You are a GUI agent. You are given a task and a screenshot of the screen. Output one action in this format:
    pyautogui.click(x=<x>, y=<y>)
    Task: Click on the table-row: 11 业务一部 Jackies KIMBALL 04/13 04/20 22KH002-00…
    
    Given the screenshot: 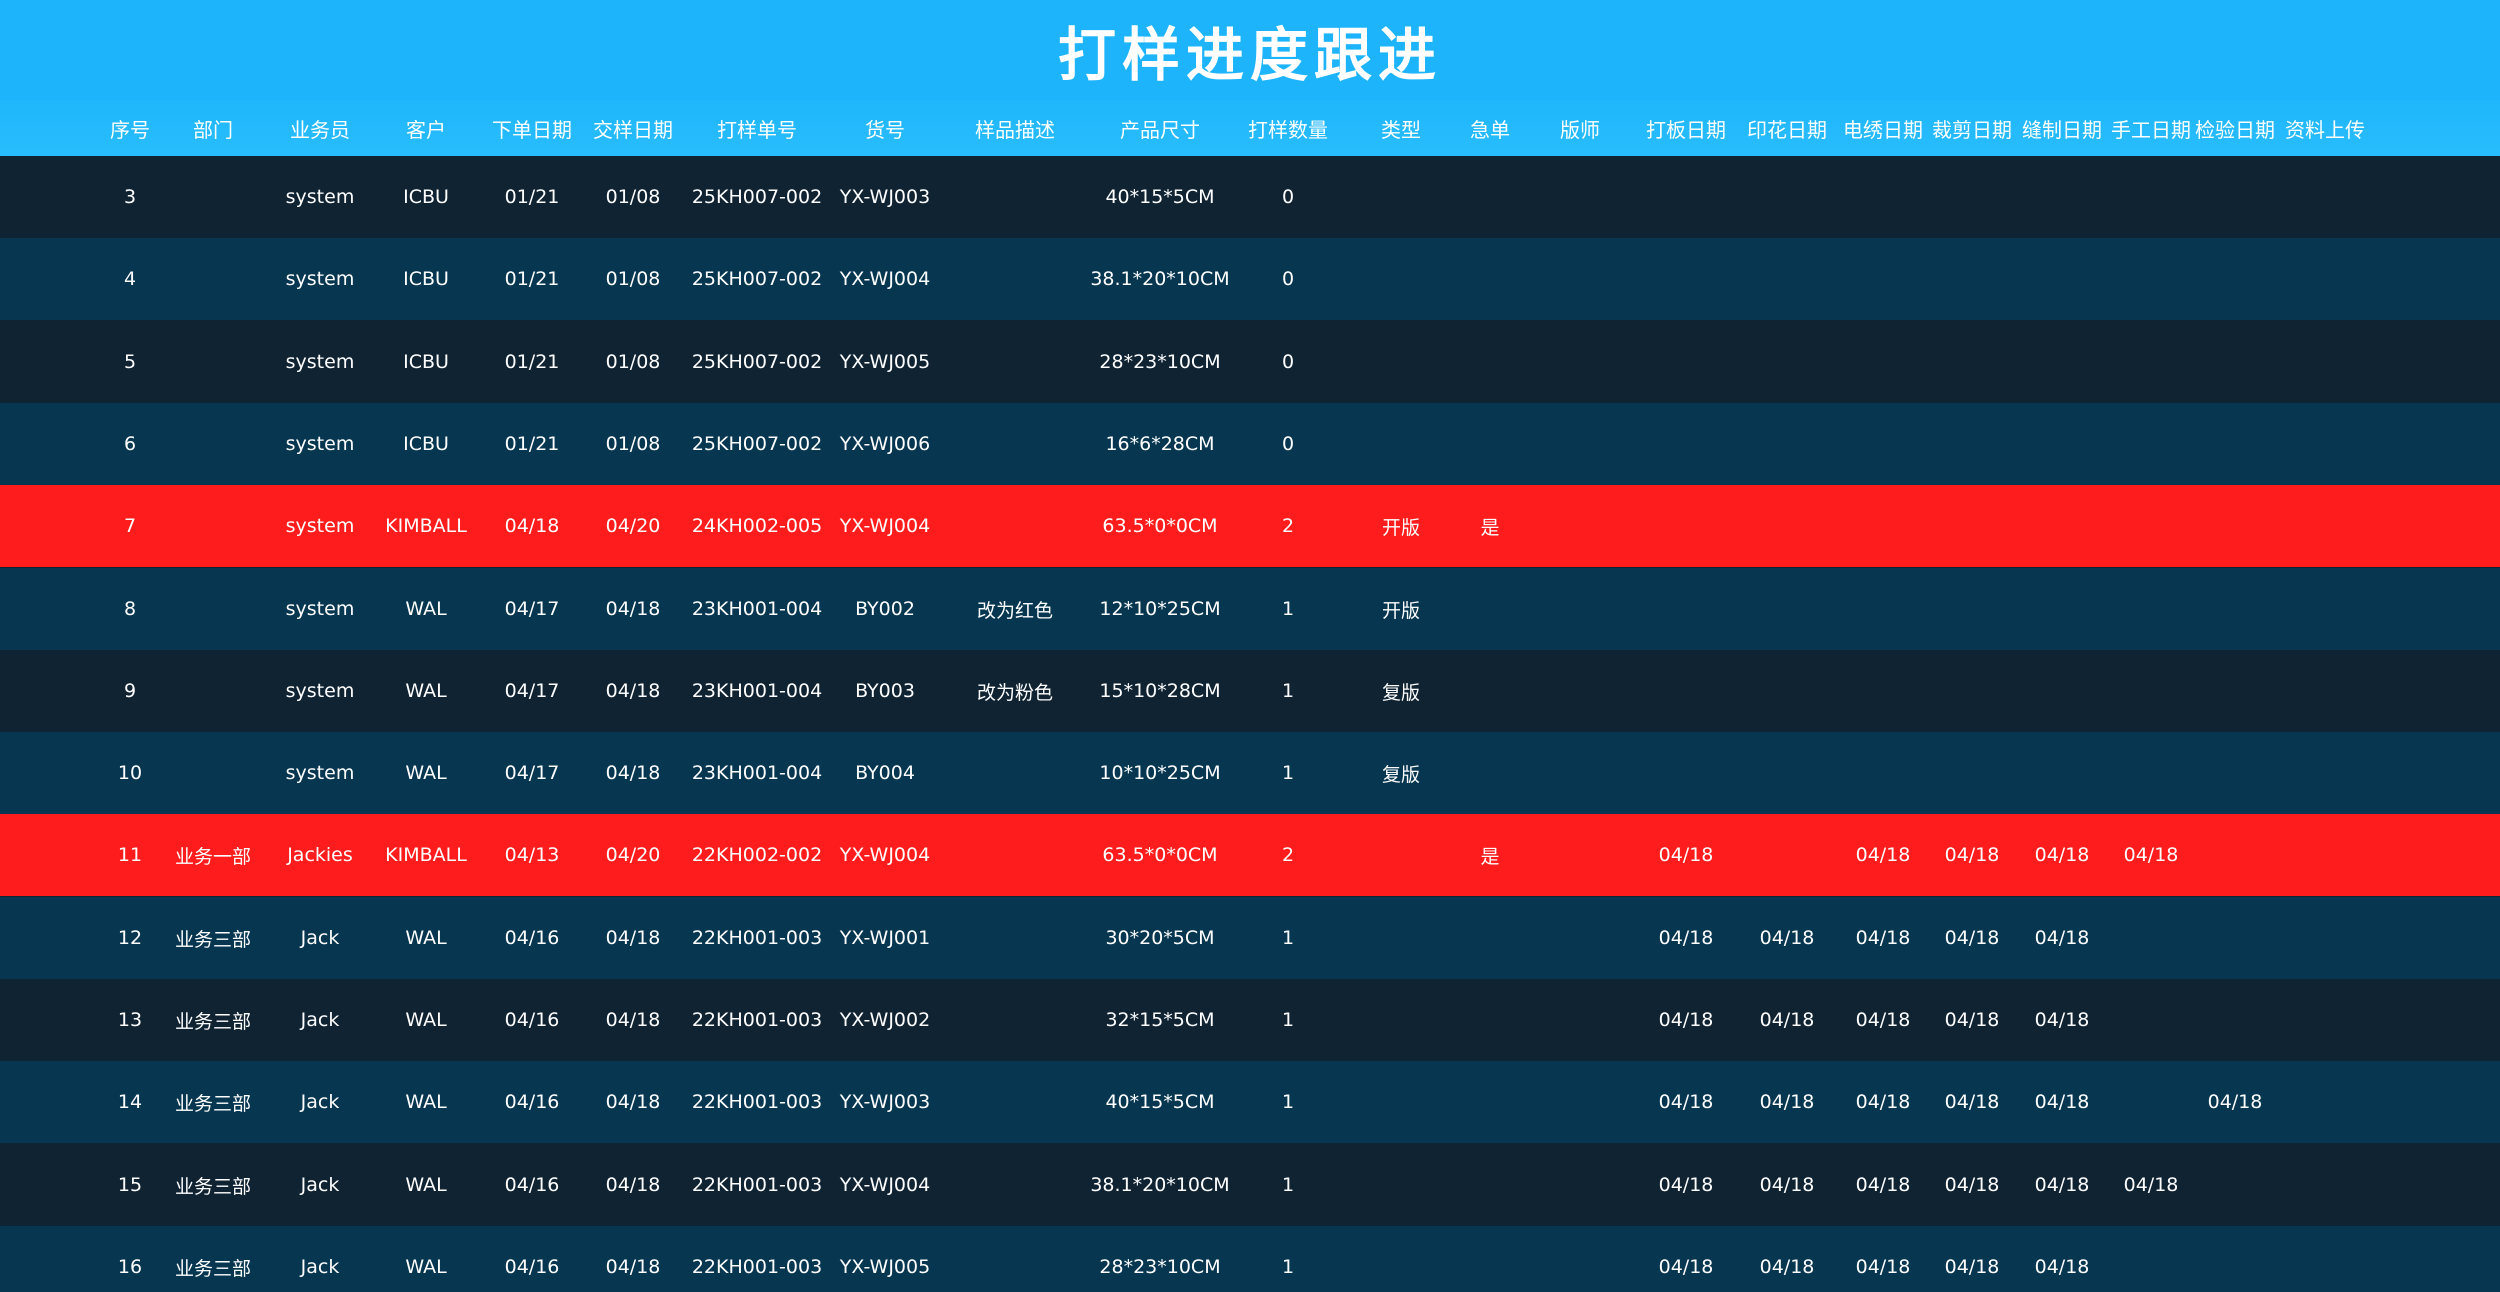 What is the action you would take?
    pyautogui.click(x=1250, y=855)
    